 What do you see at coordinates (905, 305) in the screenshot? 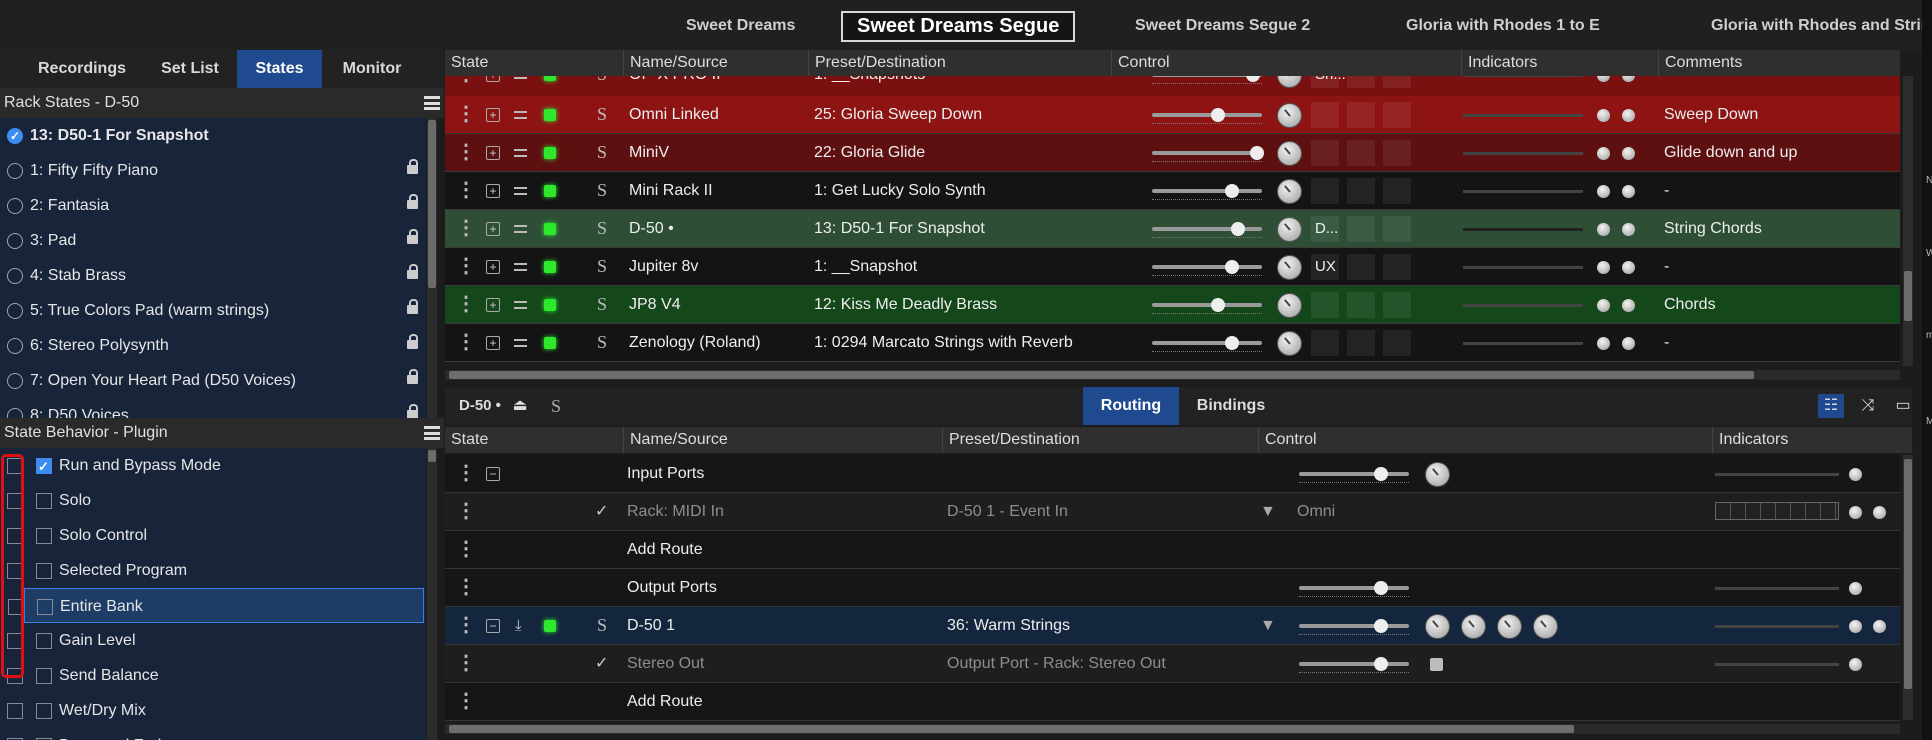
I see `plugin-preset: 12: Kiss Me Deadly Brass` at bounding box center [905, 305].